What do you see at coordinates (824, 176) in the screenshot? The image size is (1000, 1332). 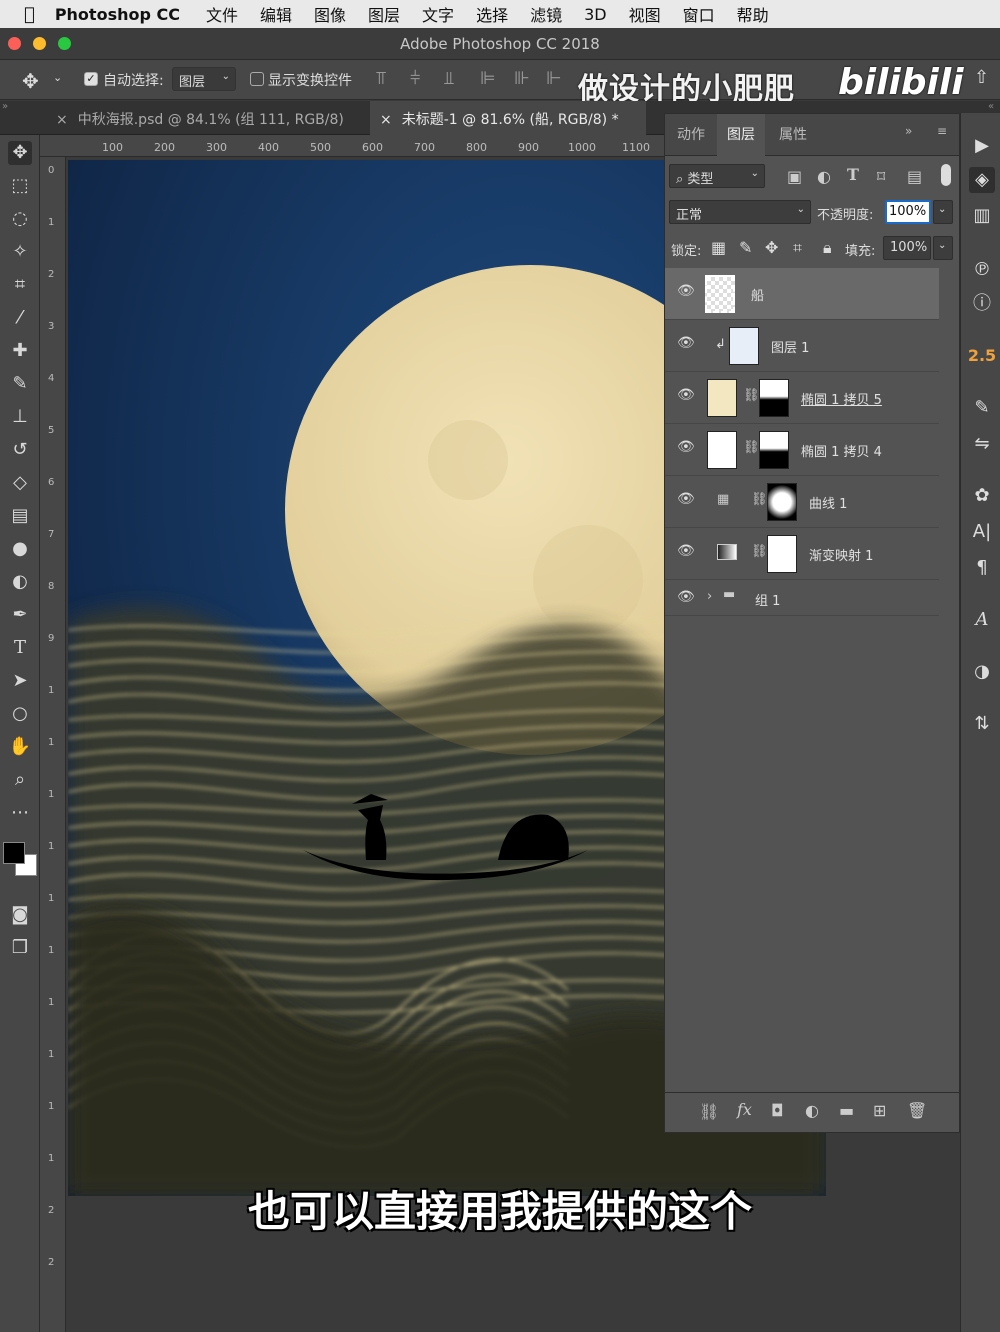 I see `filter-adjustment-icon: ◐` at bounding box center [824, 176].